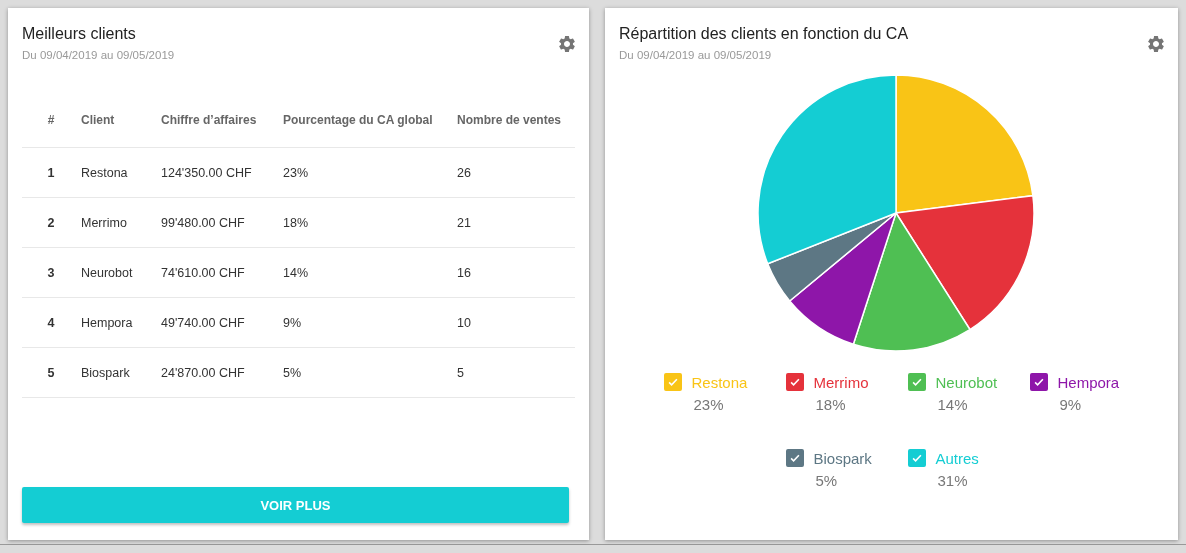 This screenshot has width=1186, height=553. Describe the element at coordinates (953, 404) in the screenshot. I see `legend-value: 14%` at that location.